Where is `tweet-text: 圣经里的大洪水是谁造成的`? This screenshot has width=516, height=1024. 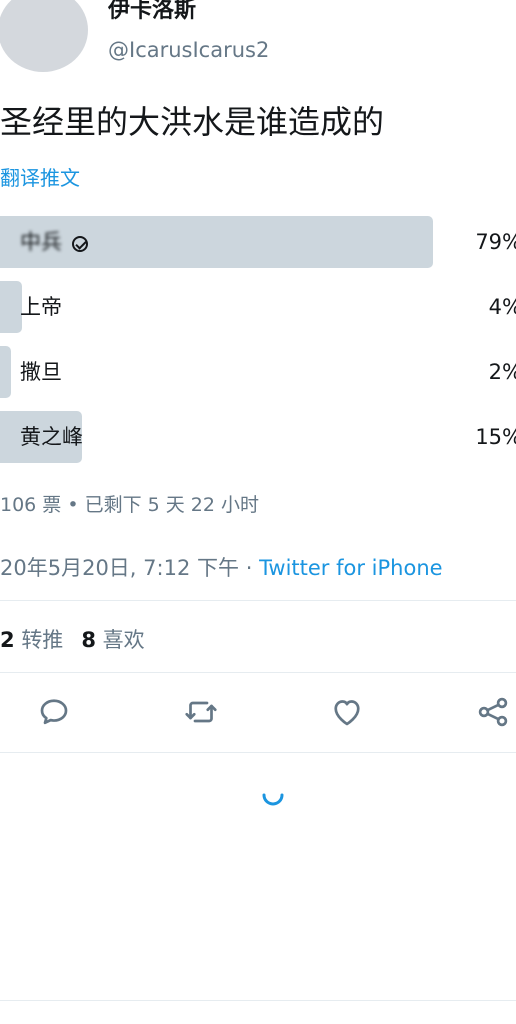 tweet-text: 圣经里的大洪水是谁造成的 is located at coordinates (192, 122).